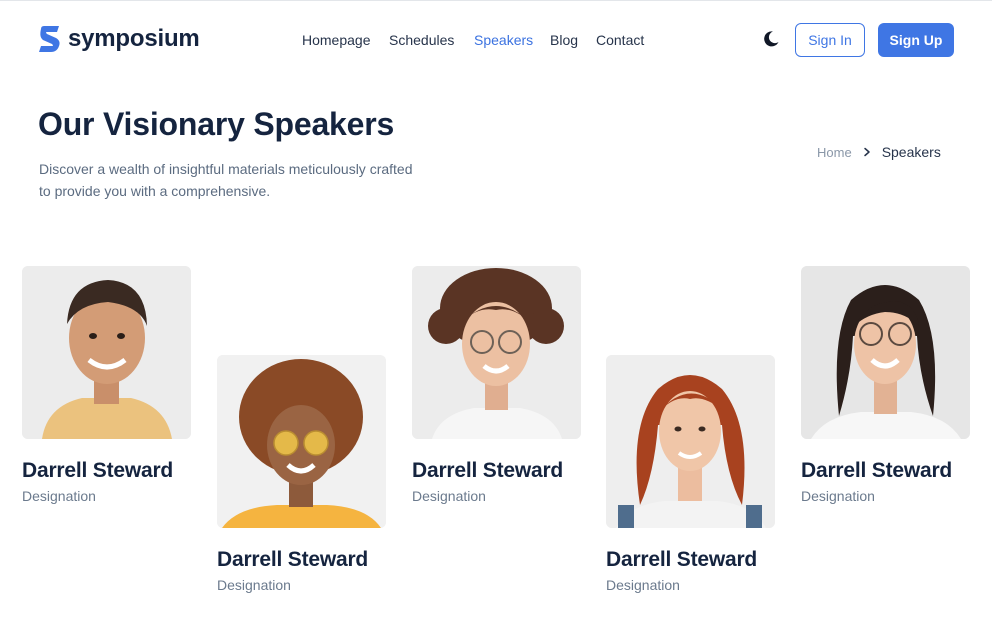 This screenshot has width=992, height=640. Describe the element at coordinates (916, 40) in the screenshot. I see `sign-up-button: Sign Up` at that location.